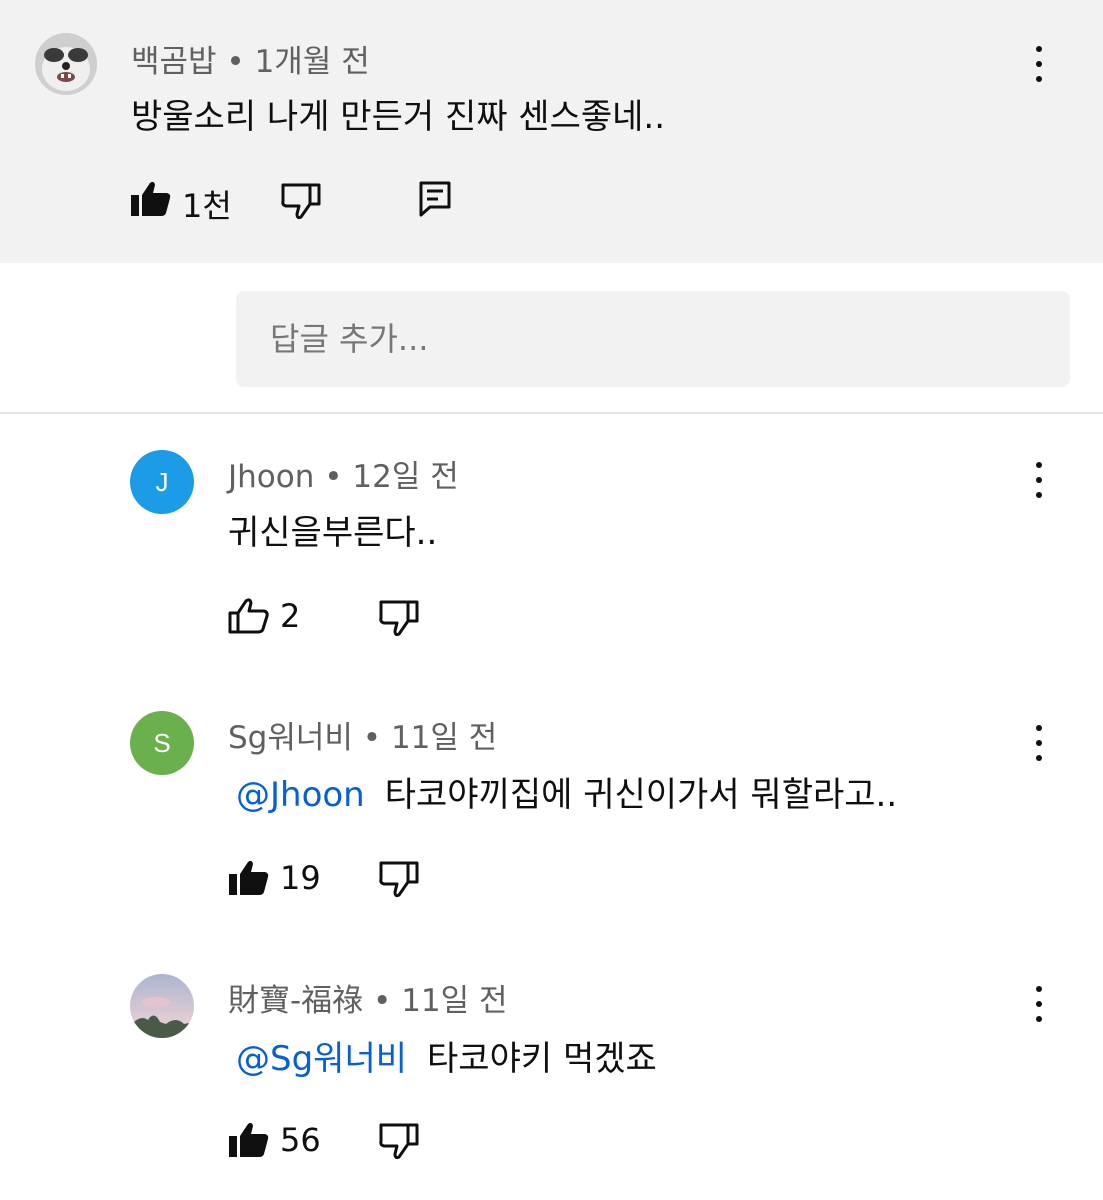 Image resolution: width=1103 pixels, height=1200 pixels. Describe the element at coordinates (321, 1059) in the screenshot. I see `mention-link: @Sg워너비` at that location.